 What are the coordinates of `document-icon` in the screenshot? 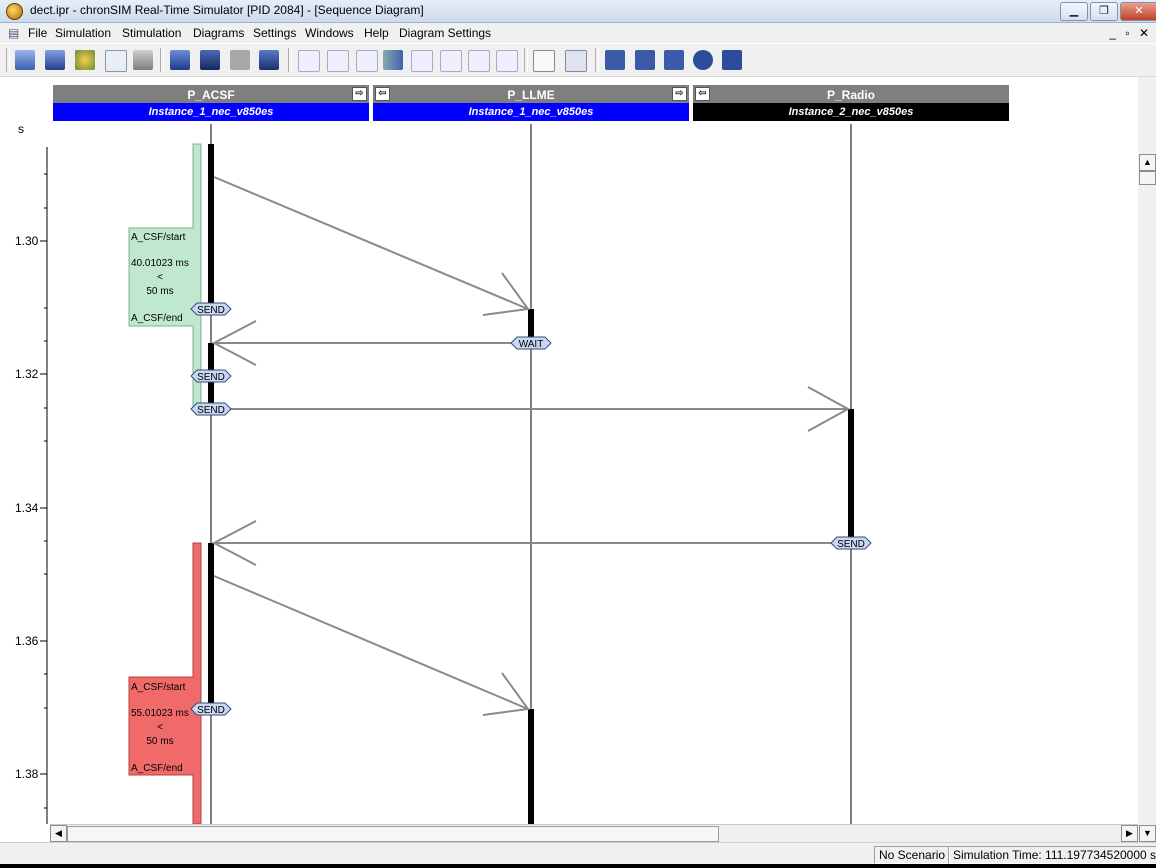 It's located at (116, 61).